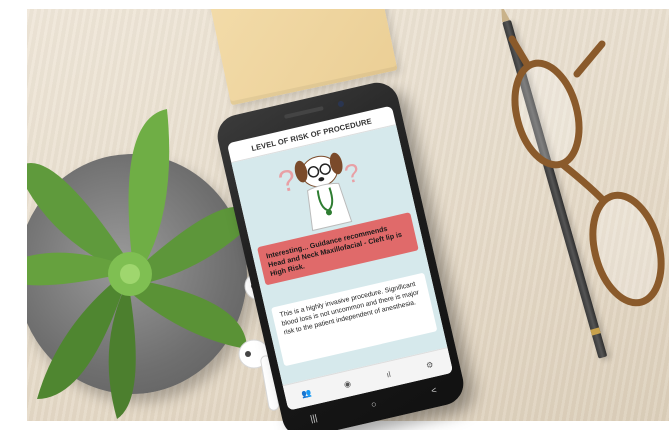  I want to click on home-icon: ○, so click(374, 404).